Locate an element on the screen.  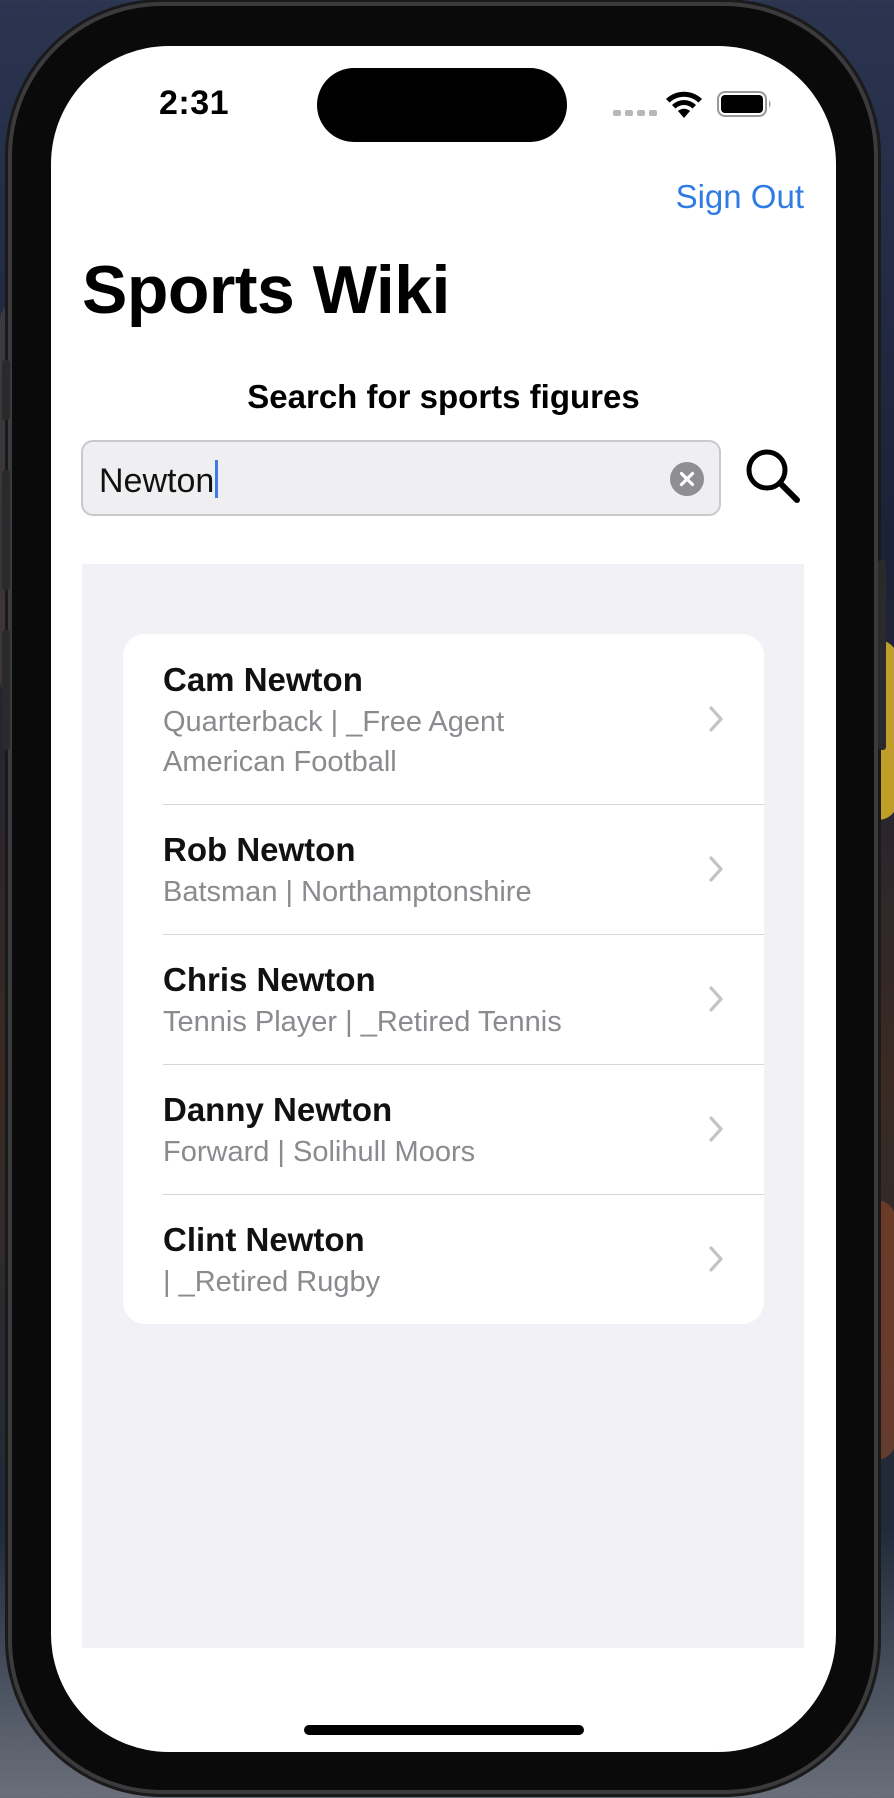
magnifying-glass-icon is located at coordinates (773, 476).